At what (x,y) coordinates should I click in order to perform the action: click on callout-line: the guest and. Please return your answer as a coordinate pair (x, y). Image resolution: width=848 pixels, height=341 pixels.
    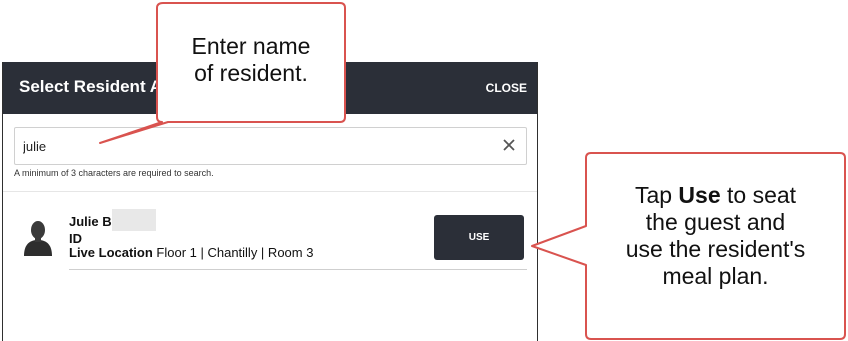
    Looking at the image, I should click on (715, 222).